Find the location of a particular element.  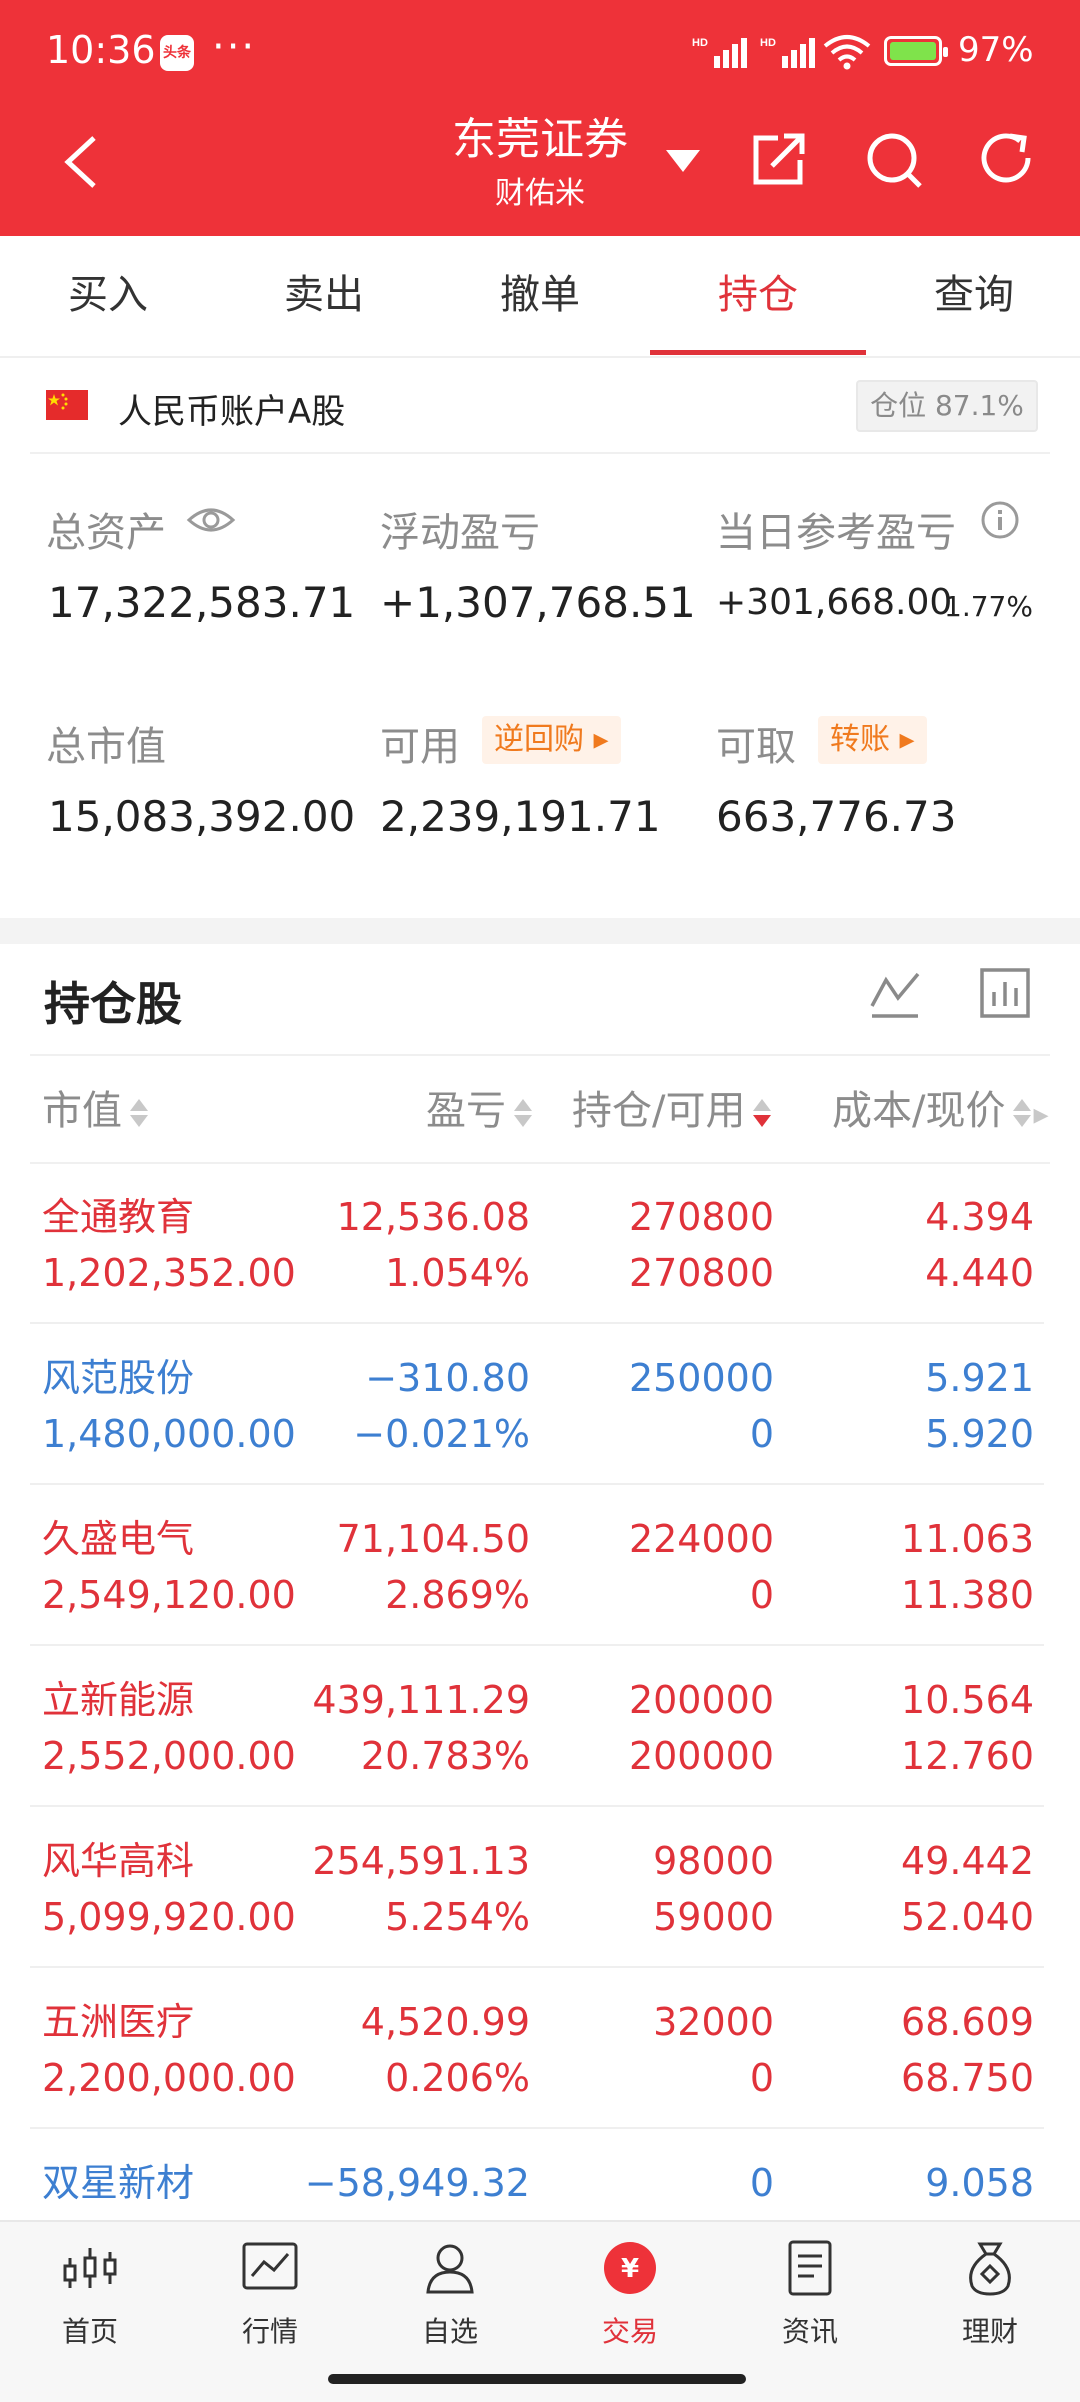

holding-market-value: 1,480,000.00 is located at coordinates (169, 1434).